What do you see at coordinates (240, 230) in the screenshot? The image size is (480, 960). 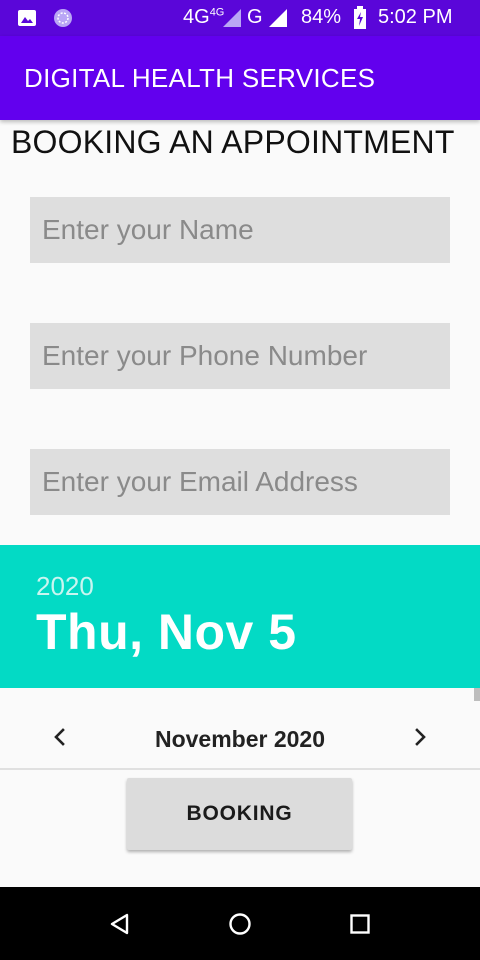 I see `name-field` at bounding box center [240, 230].